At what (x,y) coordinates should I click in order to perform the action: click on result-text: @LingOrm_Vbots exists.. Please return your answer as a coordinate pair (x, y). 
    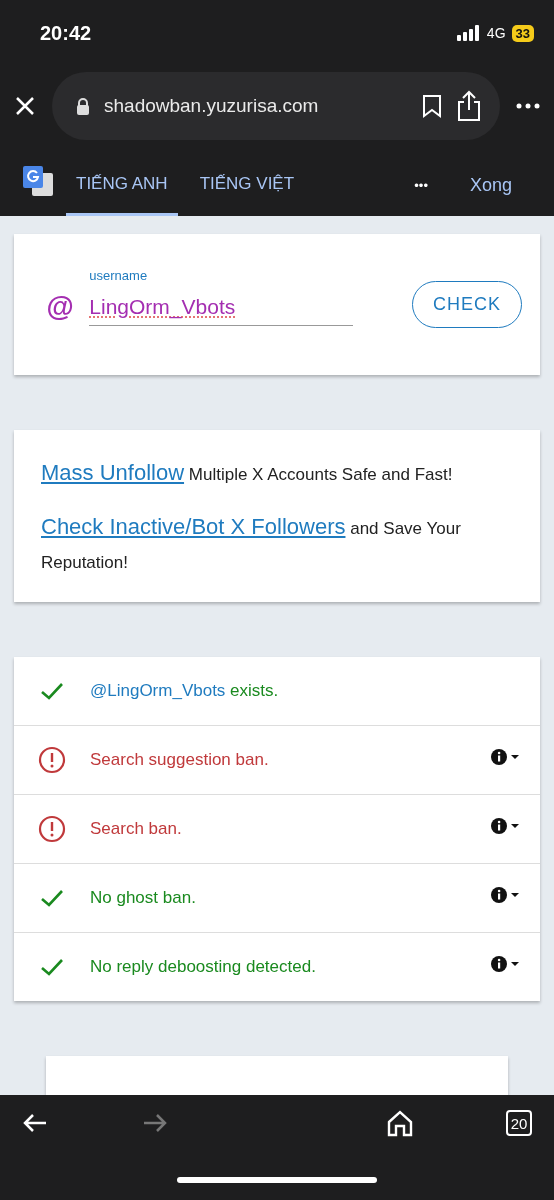
    Looking at the image, I should click on (185, 690).